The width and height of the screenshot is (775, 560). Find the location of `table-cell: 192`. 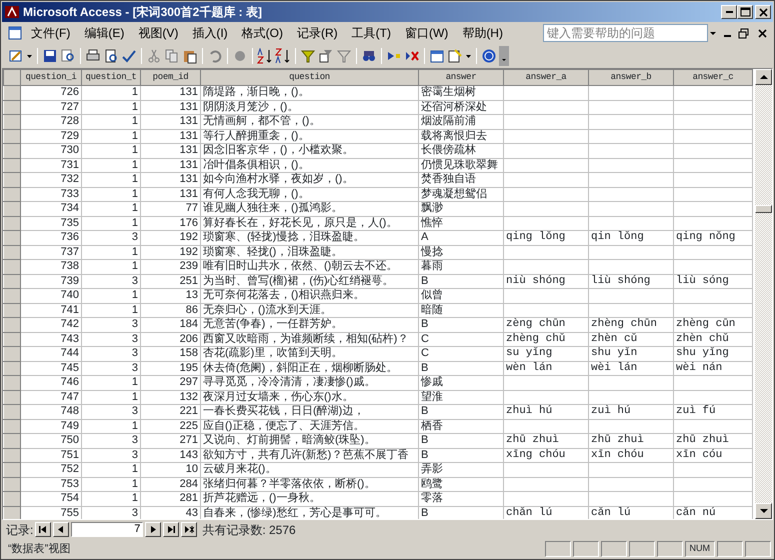

table-cell: 192 is located at coordinates (170, 237).